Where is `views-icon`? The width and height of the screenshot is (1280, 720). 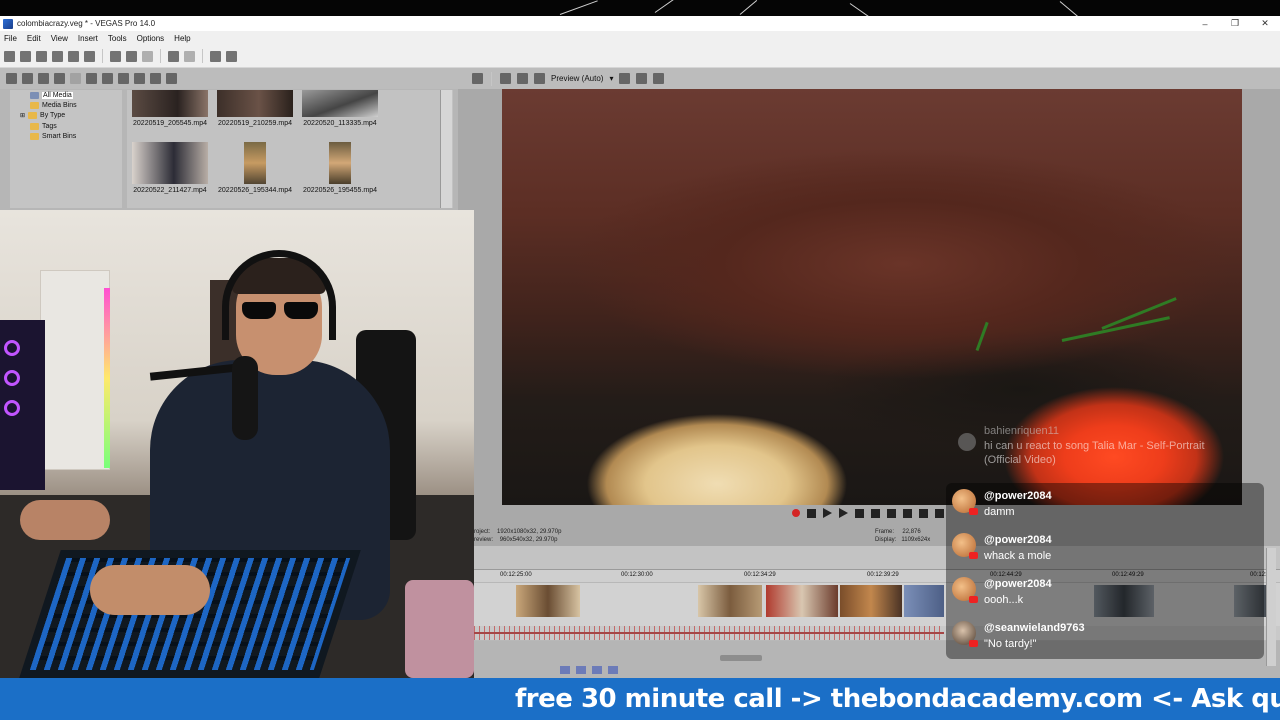 views-icon is located at coordinates (155, 78).